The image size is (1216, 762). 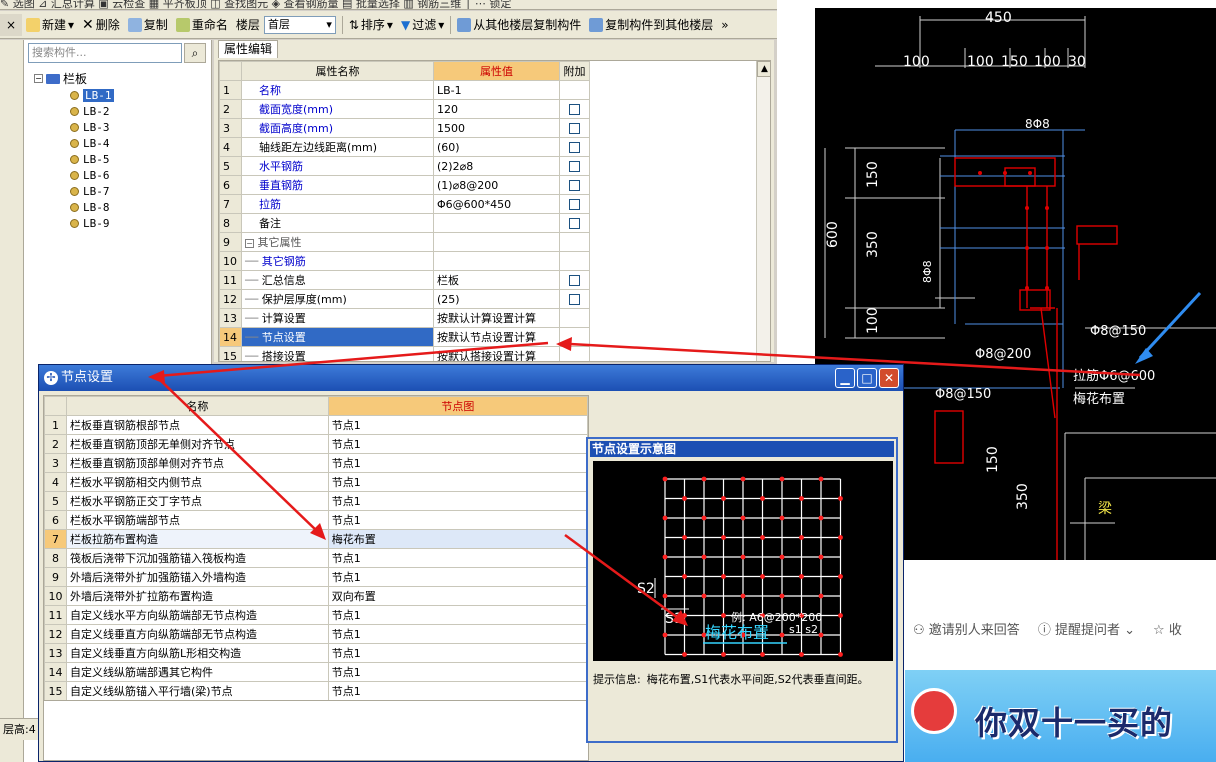 What do you see at coordinates (316, 539) in the screenshot?
I see `node-row: 7 栏板拉筋布置构造 梅花布置` at bounding box center [316, 539].